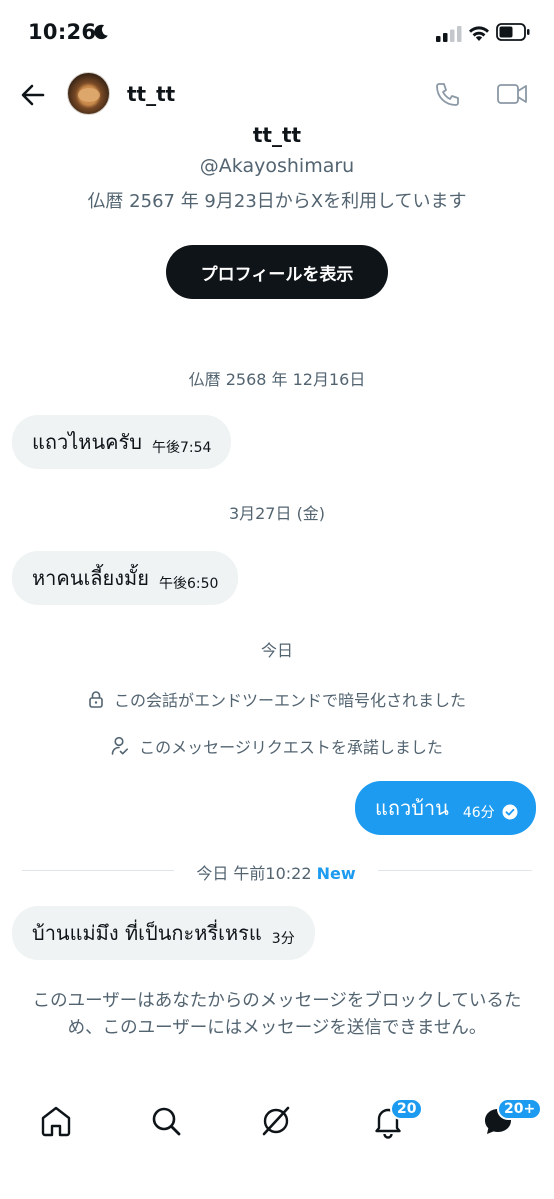  What do you see at coordinates (96, 699) in the screenshot?
I see `lock-icon` at bounding box center [96, 699].